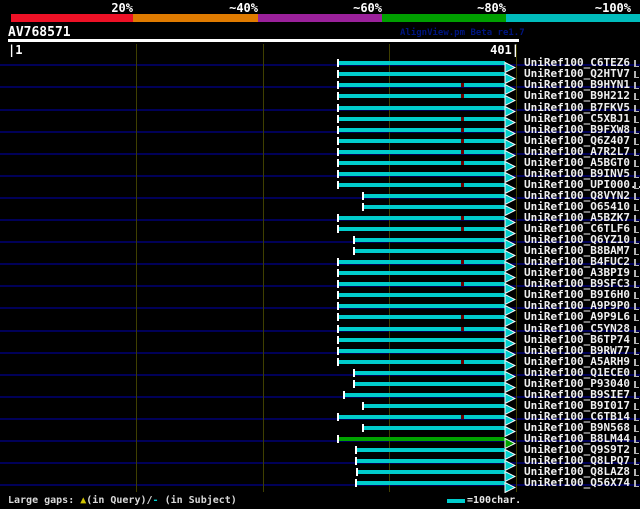 Image resolution: width=640 pixels, height=509 pixels. I want to click on gaps-legend-query: (in Query)/, so click(119, 500).